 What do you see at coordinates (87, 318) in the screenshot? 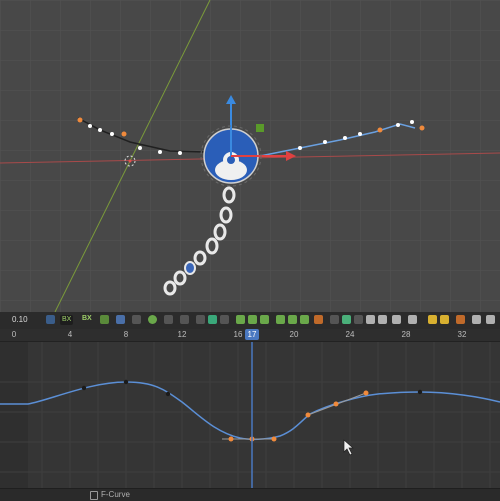
I see `mode-label: BX` at bounding box center [87, 318].